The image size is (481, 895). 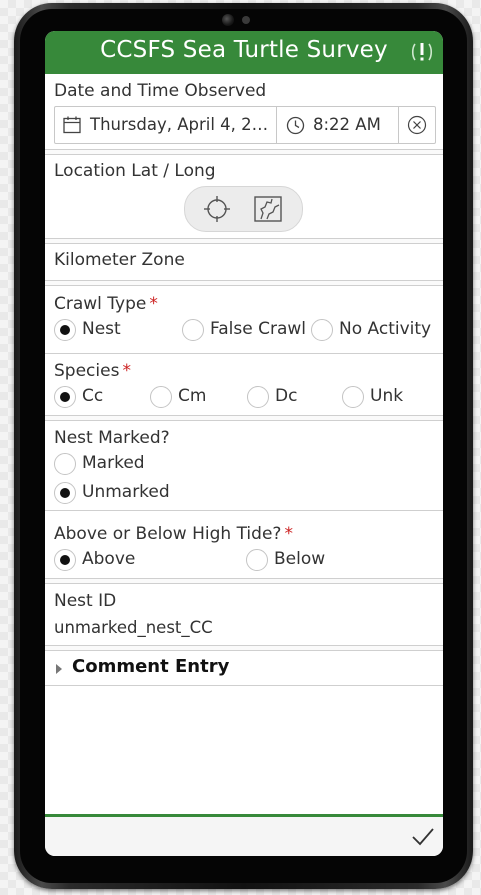 I want to click on location-label: Location Lat / Long, so click(x=135, y=171).